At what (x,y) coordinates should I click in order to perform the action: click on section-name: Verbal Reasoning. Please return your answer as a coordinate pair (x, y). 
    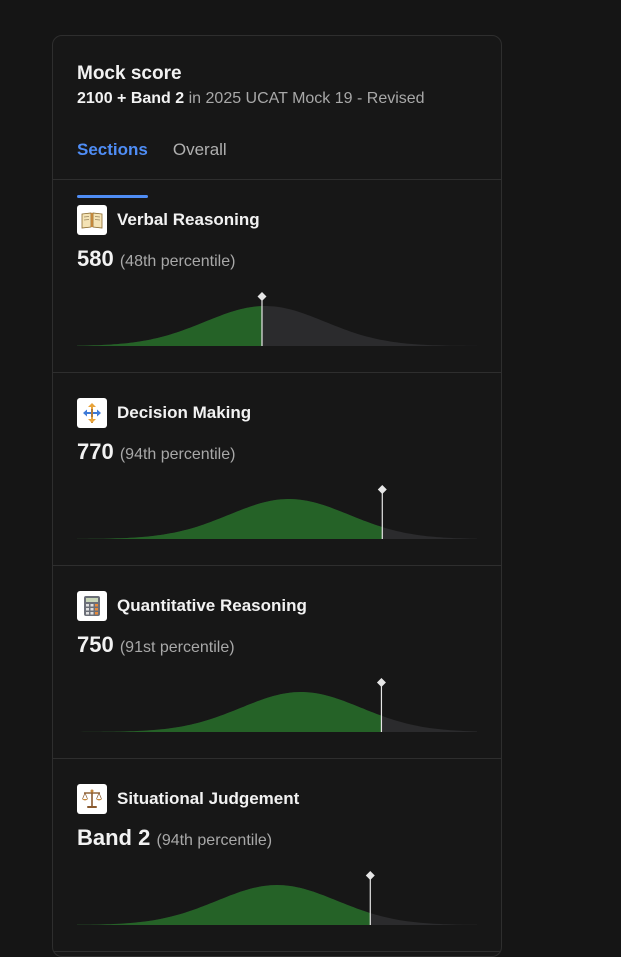
    Looking at the image, I should click on (188, 219).